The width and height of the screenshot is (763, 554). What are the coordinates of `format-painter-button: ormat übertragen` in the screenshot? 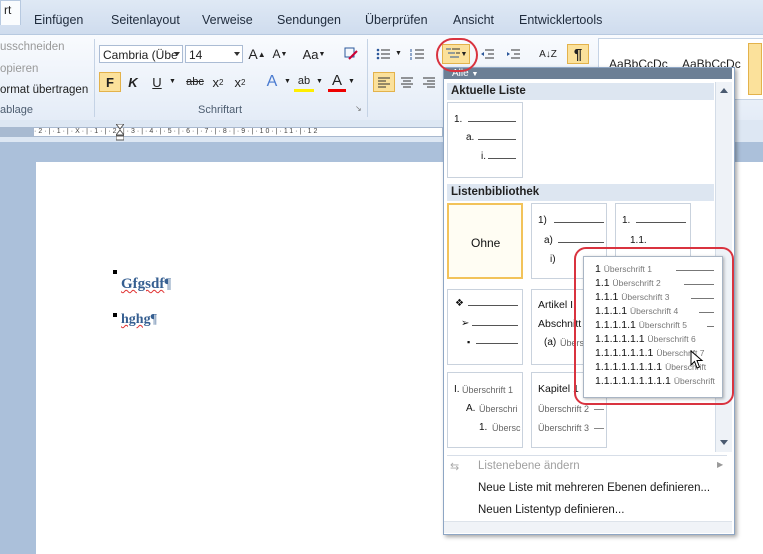 It's located at (44, 90).